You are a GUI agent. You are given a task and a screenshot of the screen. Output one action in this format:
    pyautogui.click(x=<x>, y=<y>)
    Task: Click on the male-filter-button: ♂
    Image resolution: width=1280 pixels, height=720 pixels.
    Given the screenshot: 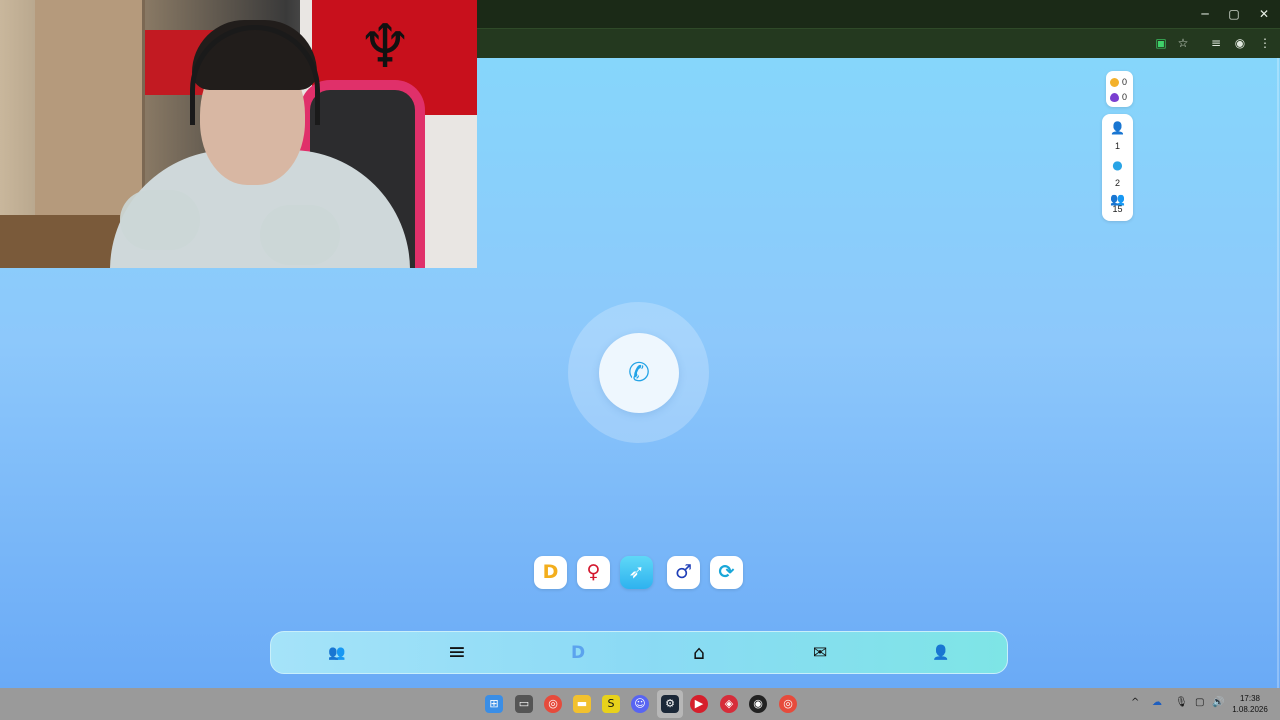 What is the action you would take?
    pyautogui.click(x=683, y=572)
    